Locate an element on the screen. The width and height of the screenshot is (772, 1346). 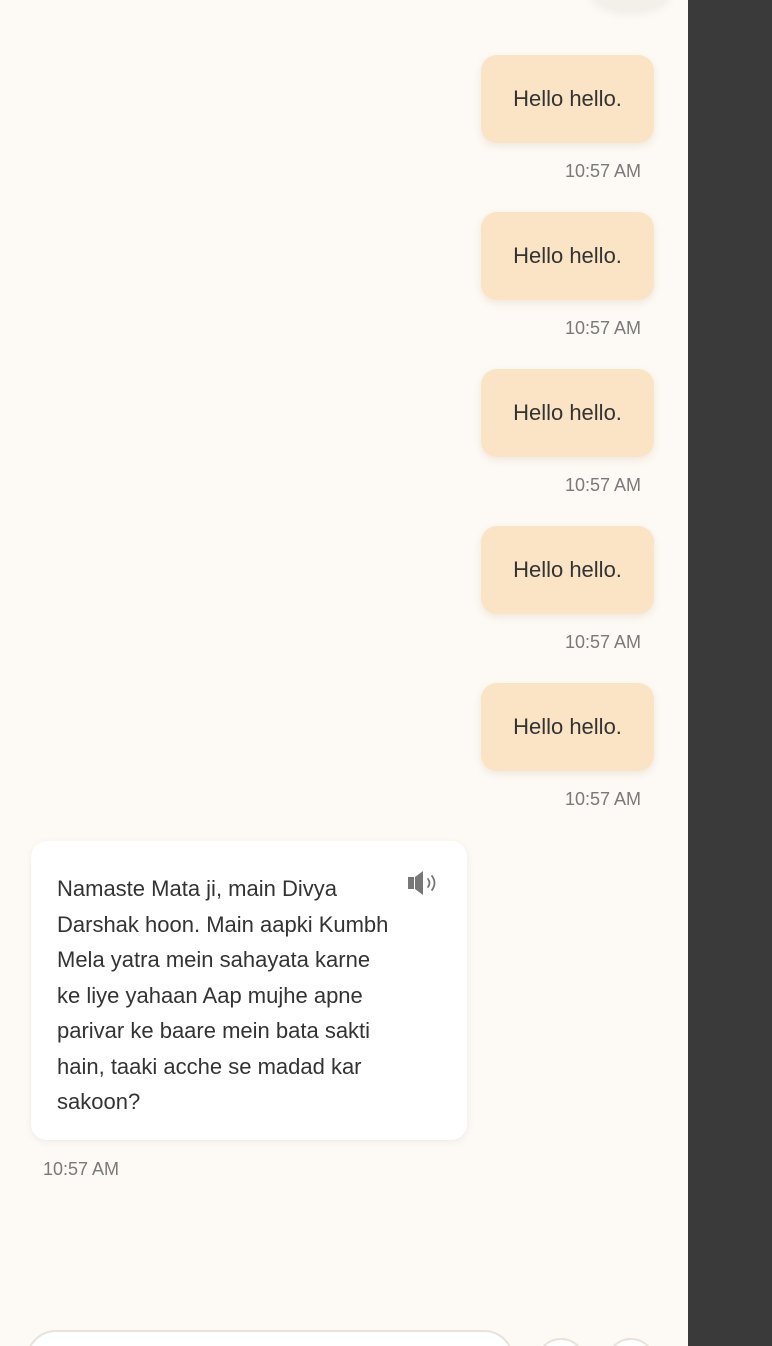
header-button-edge is located at coordinates (630, 5).